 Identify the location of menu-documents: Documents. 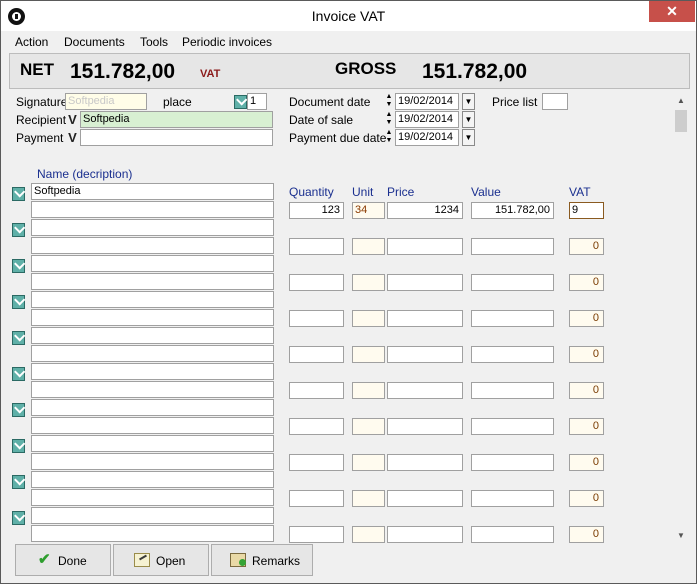
(94, 42).